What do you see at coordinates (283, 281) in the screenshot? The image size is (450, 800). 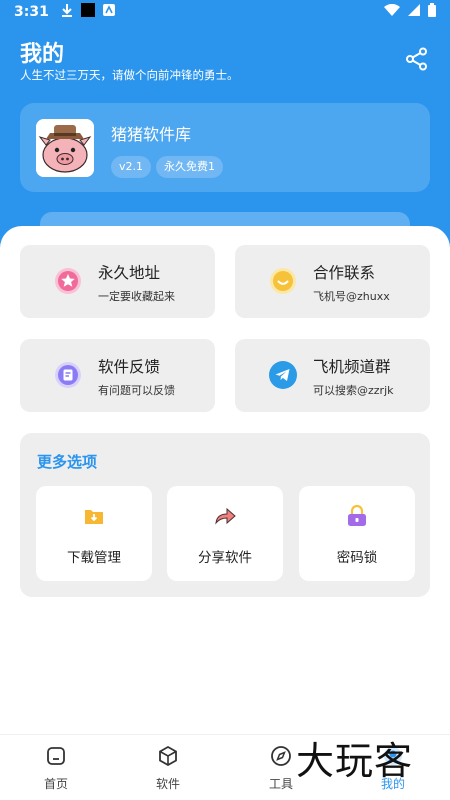 I see `smile-icon` at bounding box center [283, 281].